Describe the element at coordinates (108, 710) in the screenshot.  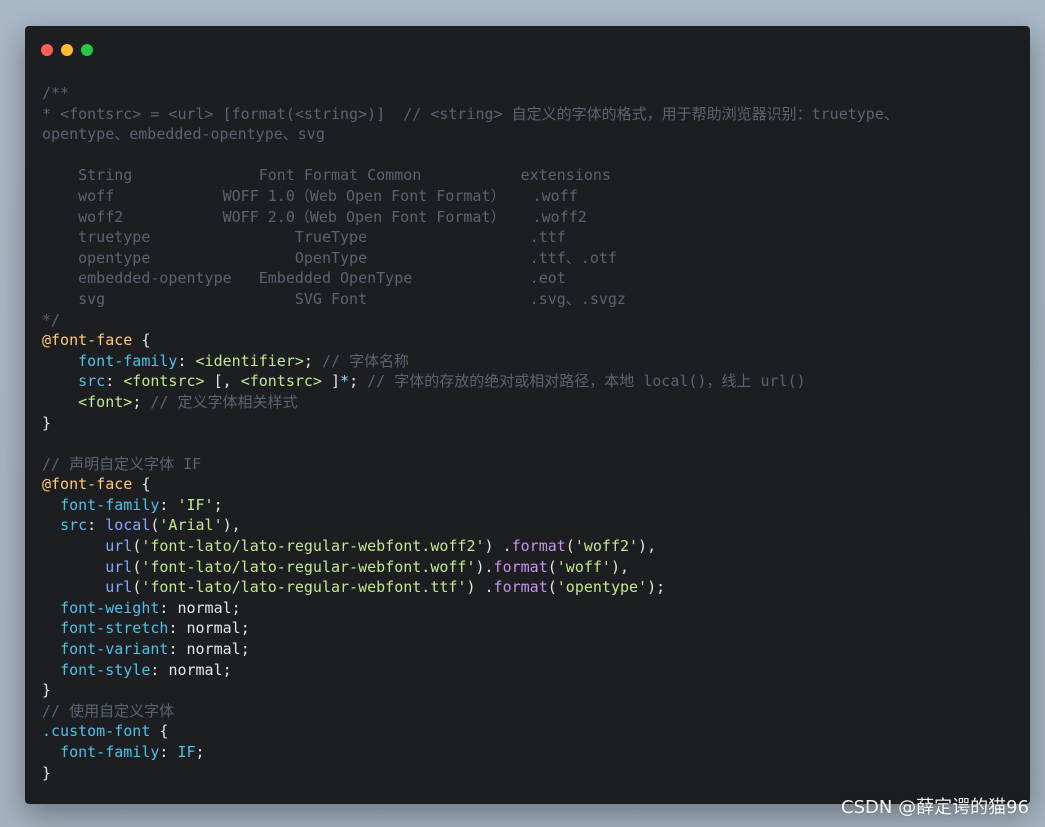
I see `code-token: // 使用自定义字体` at that location.